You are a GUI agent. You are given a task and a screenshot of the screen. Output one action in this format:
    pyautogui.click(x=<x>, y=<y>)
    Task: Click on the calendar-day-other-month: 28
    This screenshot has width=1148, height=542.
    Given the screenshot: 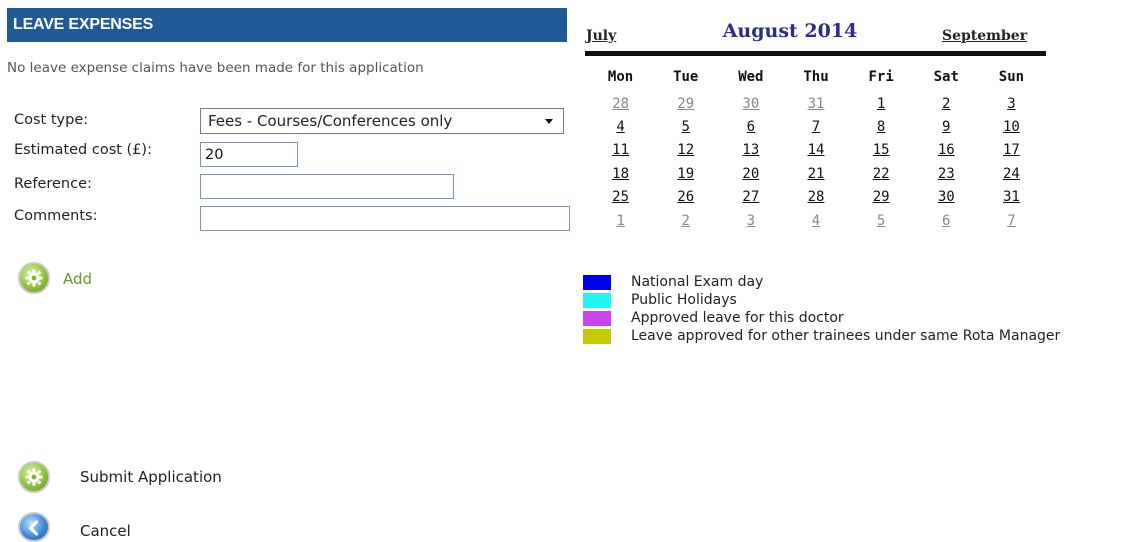 What is the action you would take?
    pyautogui.click(x=620, y=103)
    